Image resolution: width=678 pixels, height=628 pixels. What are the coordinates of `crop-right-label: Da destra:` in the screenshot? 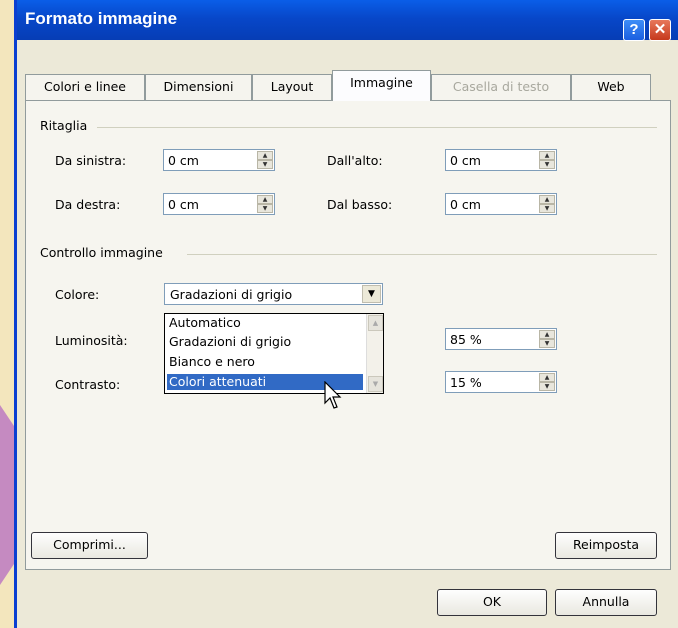 It's located at (88, 204).